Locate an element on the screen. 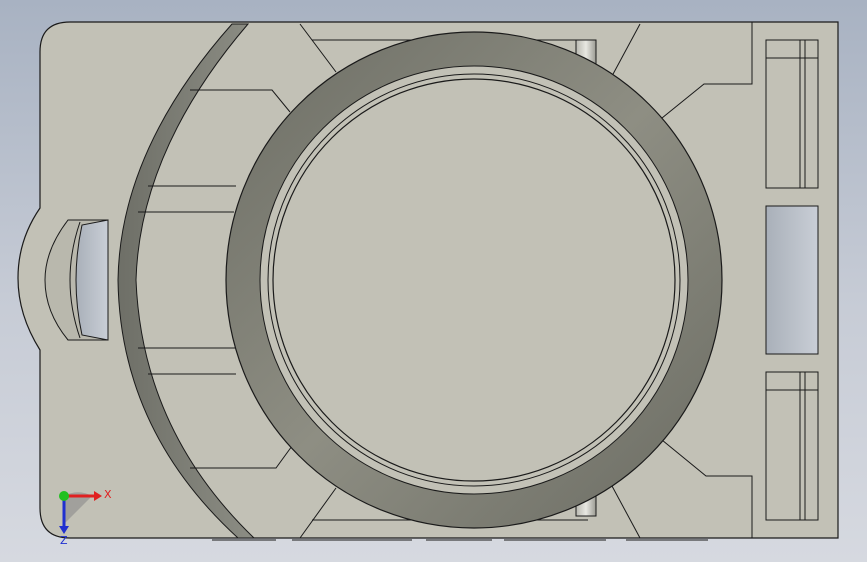 The image size is (867, 562). z-axis-arrow is located at coordinates (64, 530).